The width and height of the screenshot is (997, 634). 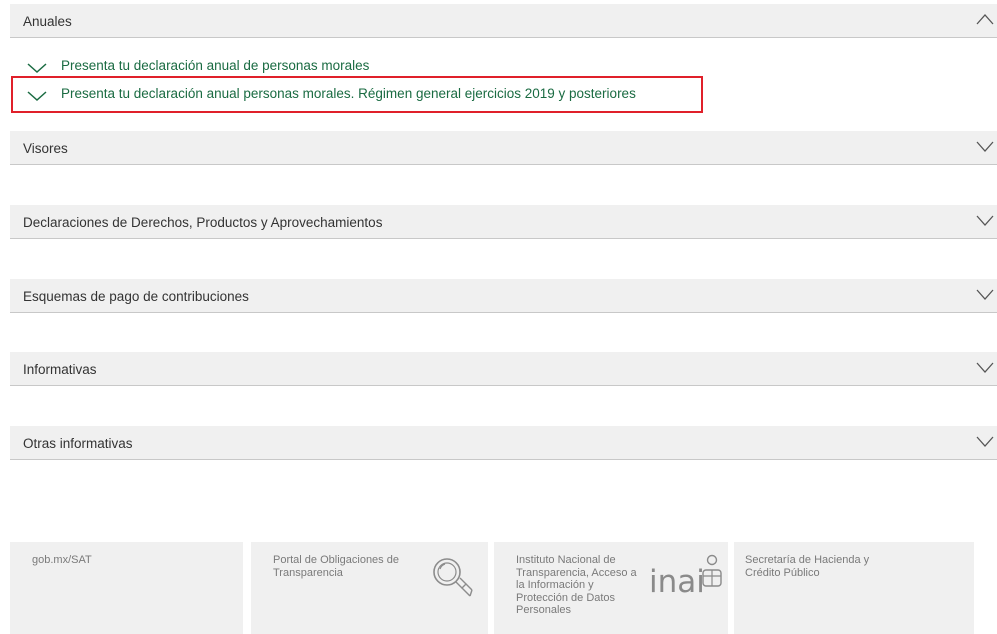 I want to click on footer-label-line: Transparencia, so click(x=308, y=572).